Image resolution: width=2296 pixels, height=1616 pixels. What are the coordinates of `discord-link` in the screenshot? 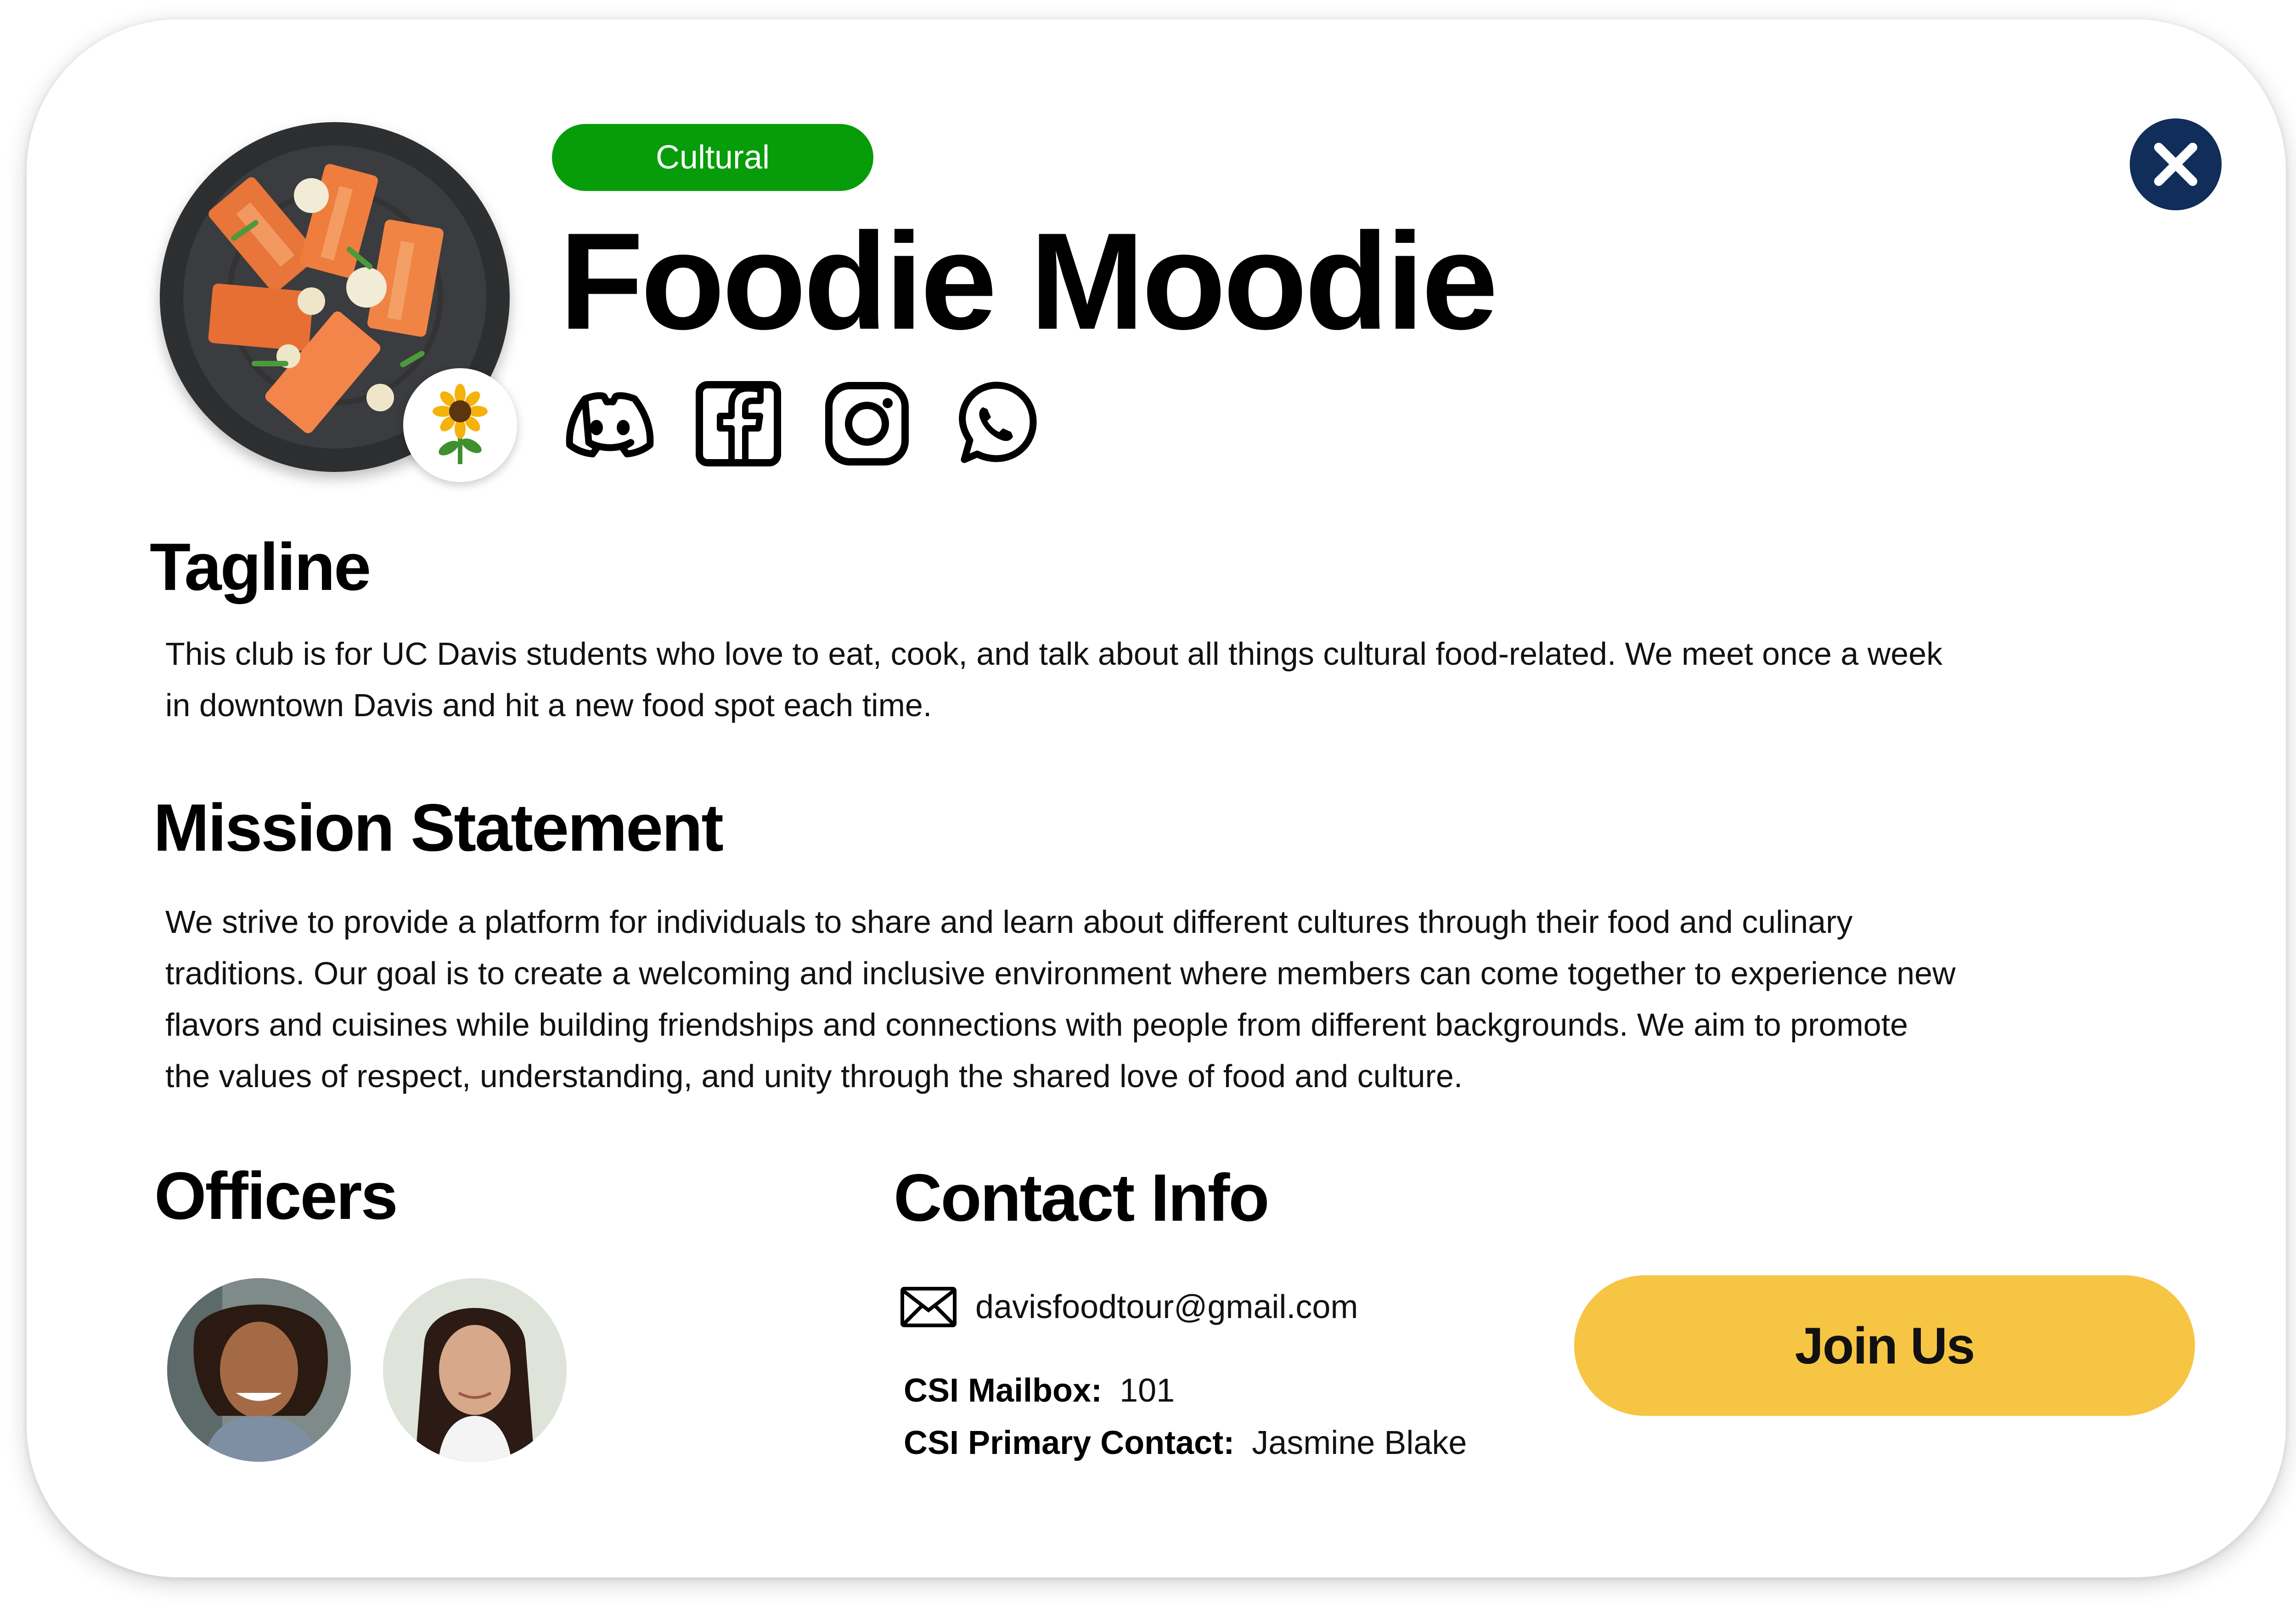 It's located at (610, 423).